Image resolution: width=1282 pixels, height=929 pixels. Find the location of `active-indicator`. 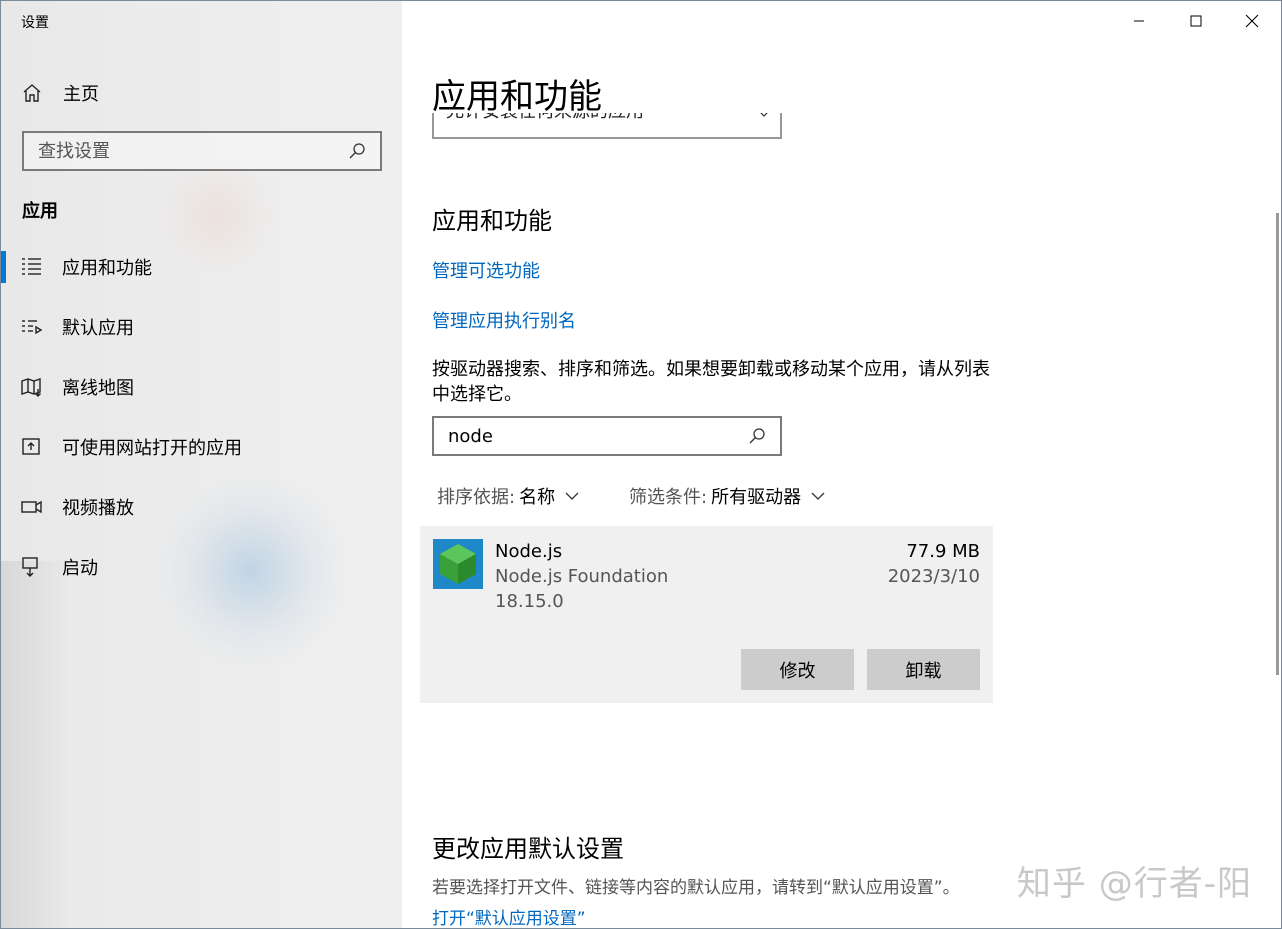

active-indicator is located at coordinates (3, 267).